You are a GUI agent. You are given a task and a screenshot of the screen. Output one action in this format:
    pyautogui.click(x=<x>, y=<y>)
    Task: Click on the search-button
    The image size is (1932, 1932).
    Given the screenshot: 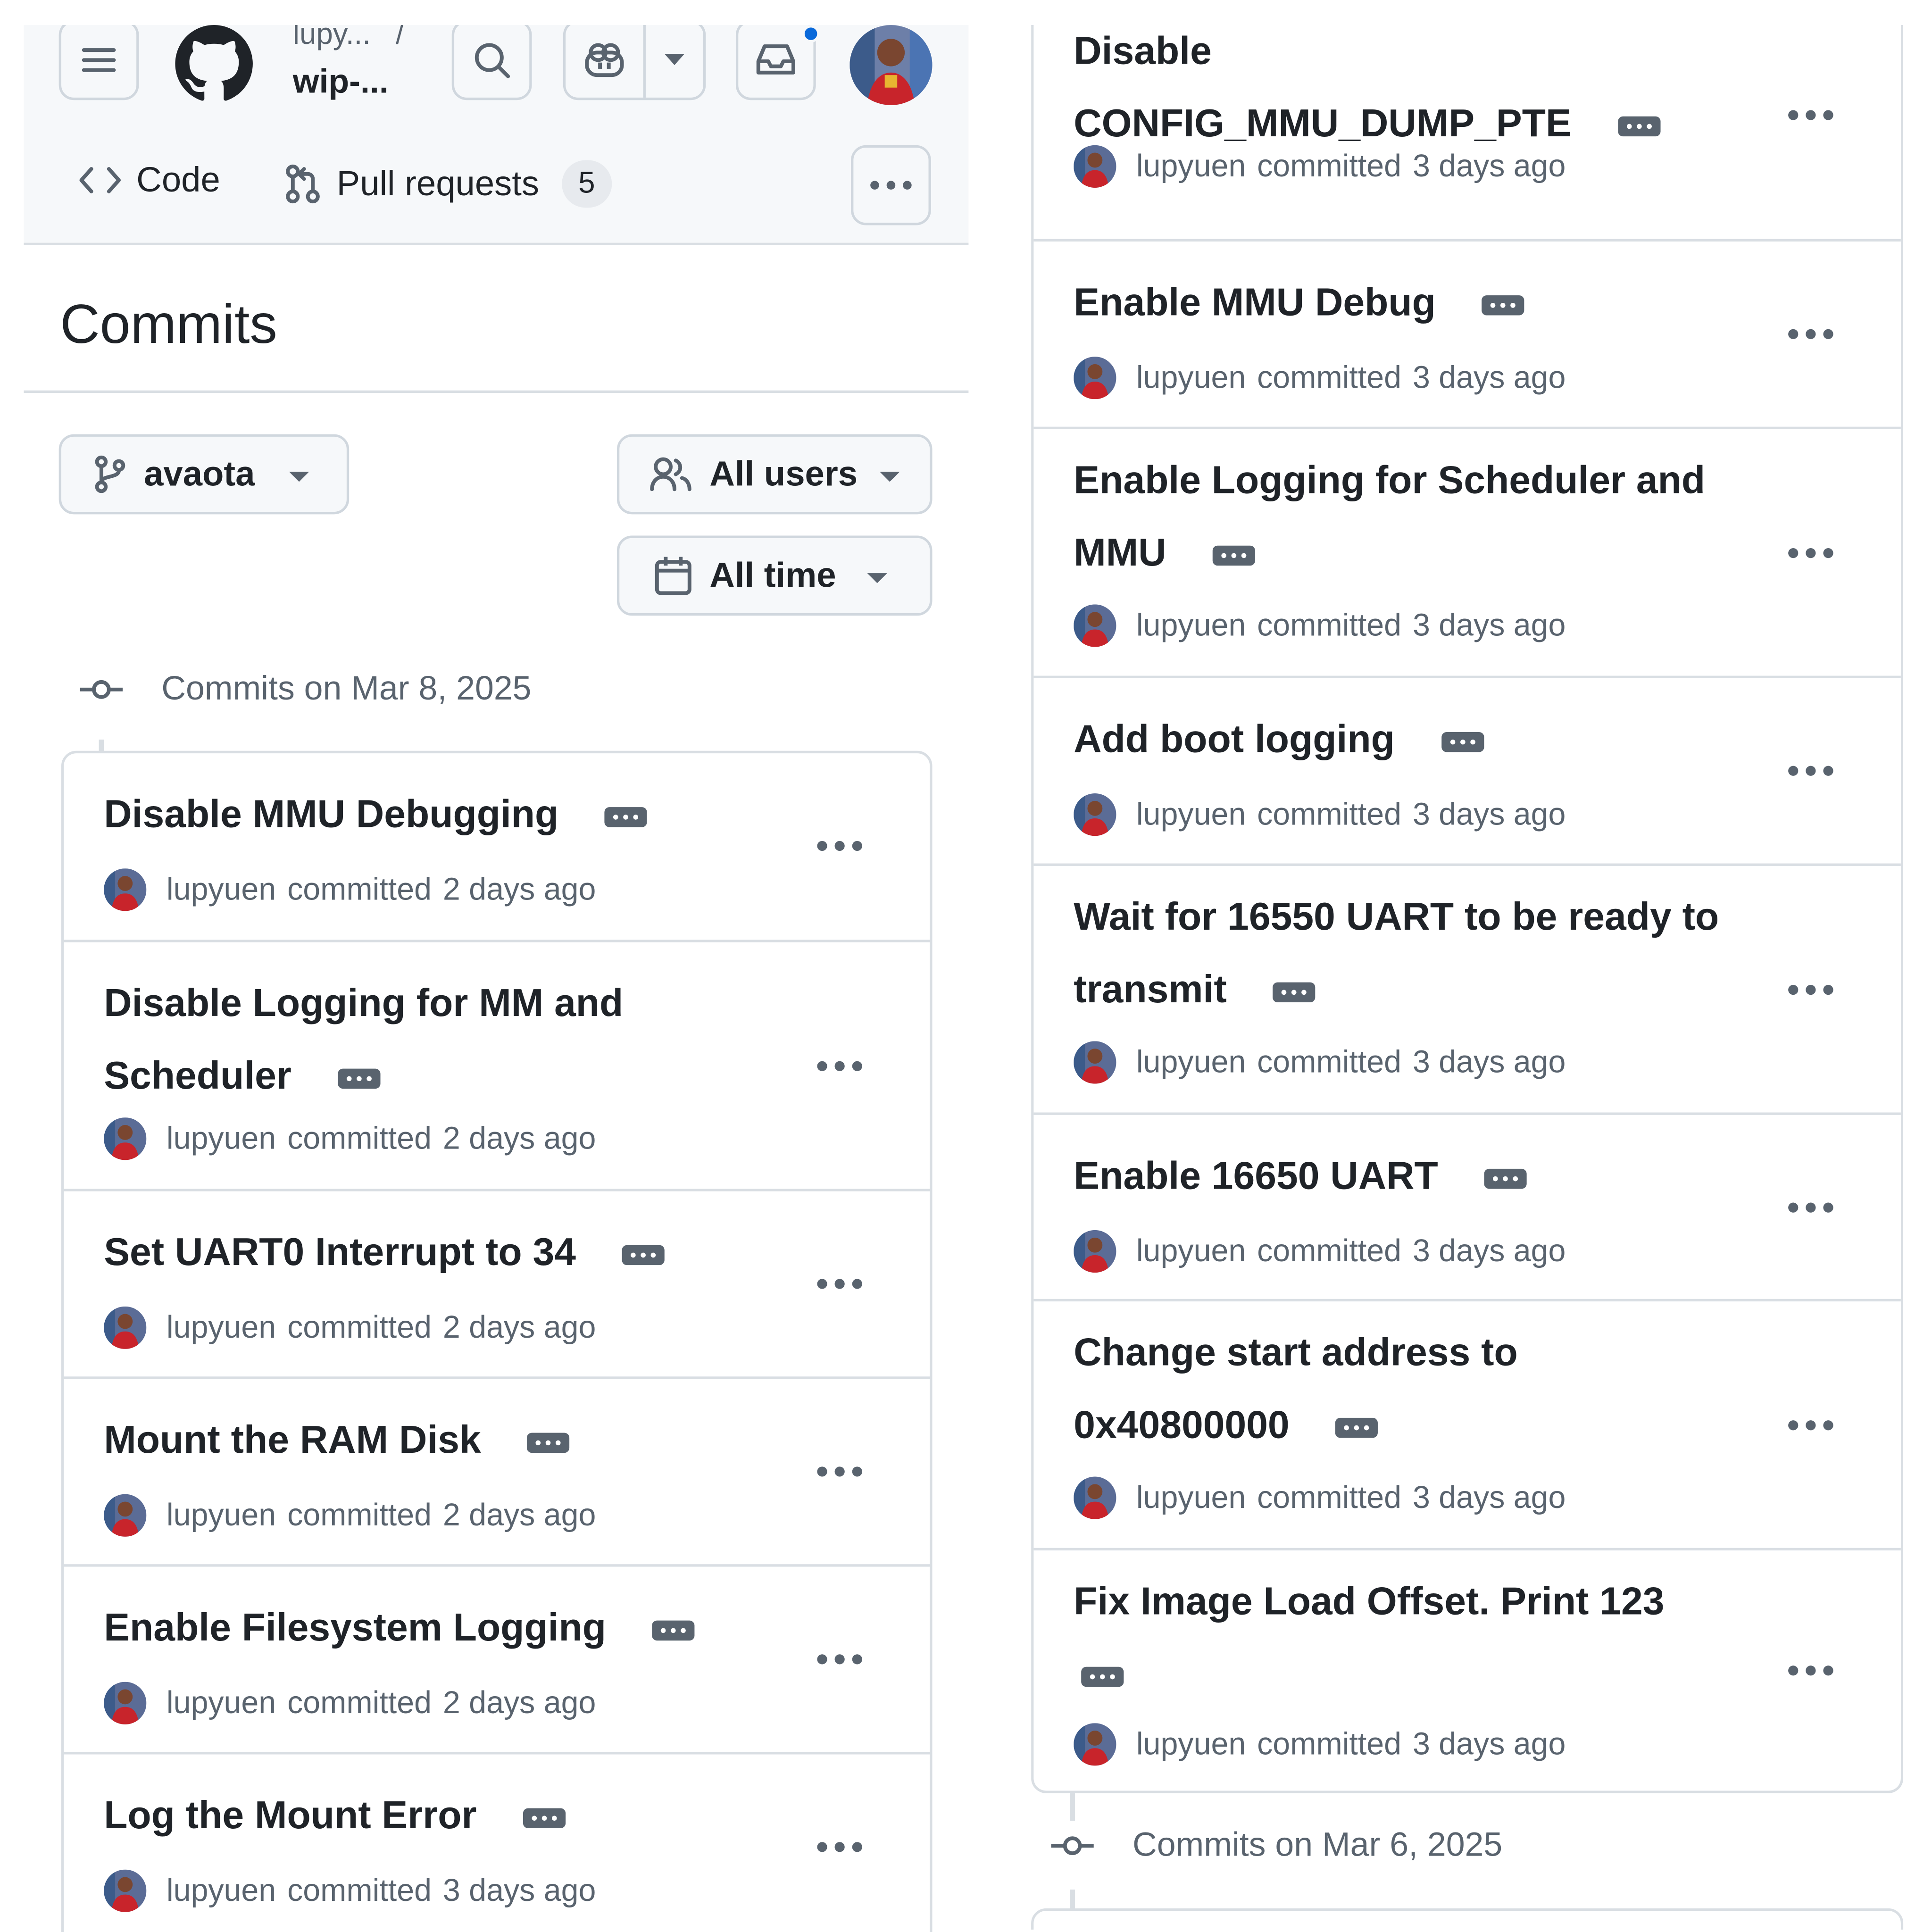 What is the action you would take?
    pyautogui.click(x=491, y=62)
    